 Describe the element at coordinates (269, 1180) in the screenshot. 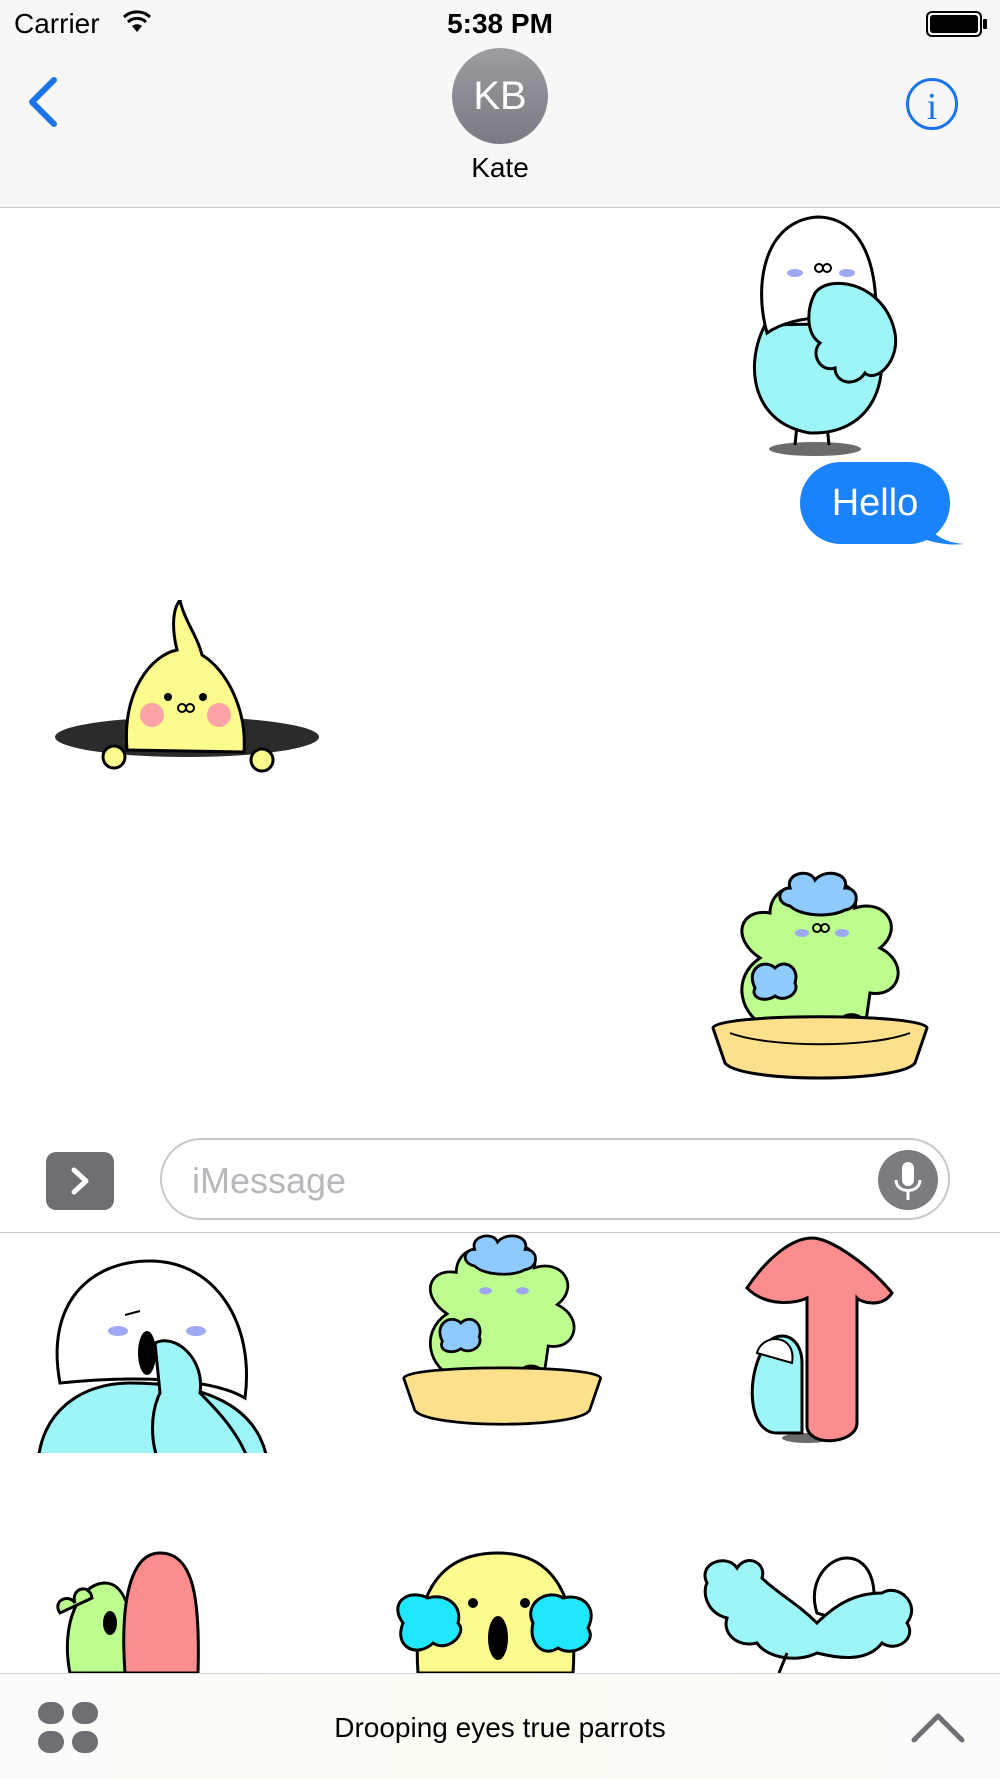

I see `message-placeholder: iMessage` at that location.